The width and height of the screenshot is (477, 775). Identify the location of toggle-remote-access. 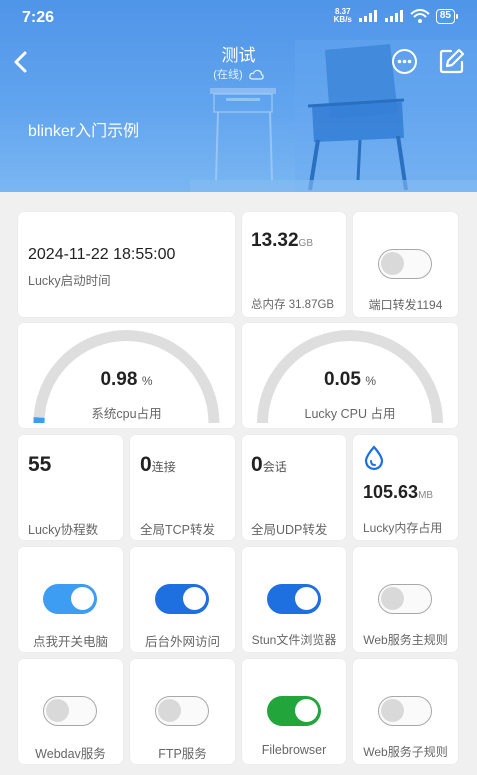
(182, 599).